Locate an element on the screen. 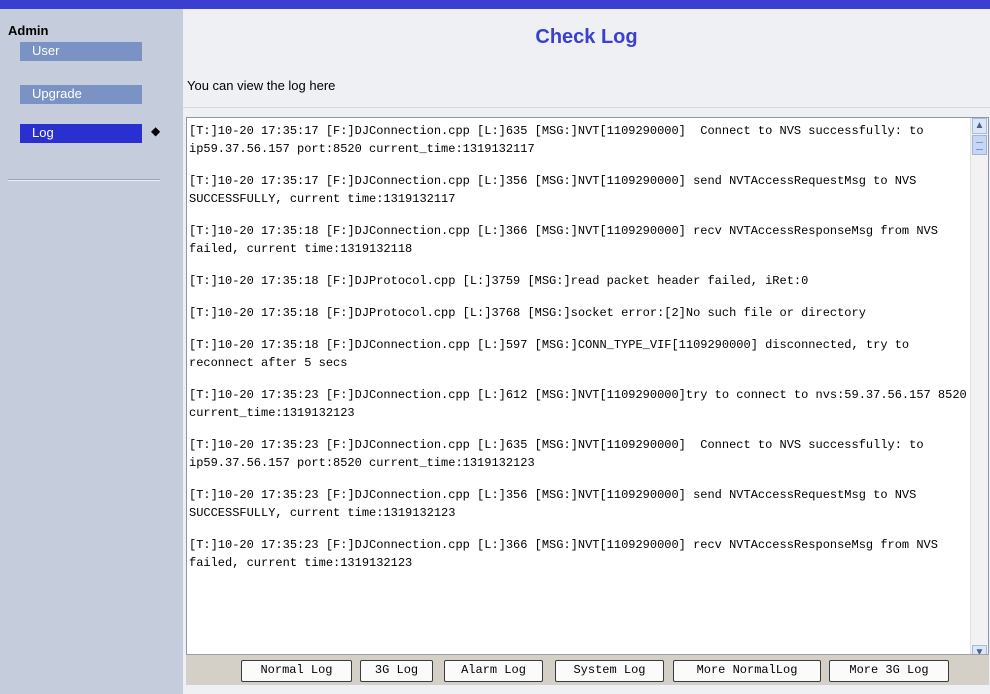 This screenshot has height=694, width=990. vertical-scrollbar: ▲ ▼ is located at coordinates (979, 389).